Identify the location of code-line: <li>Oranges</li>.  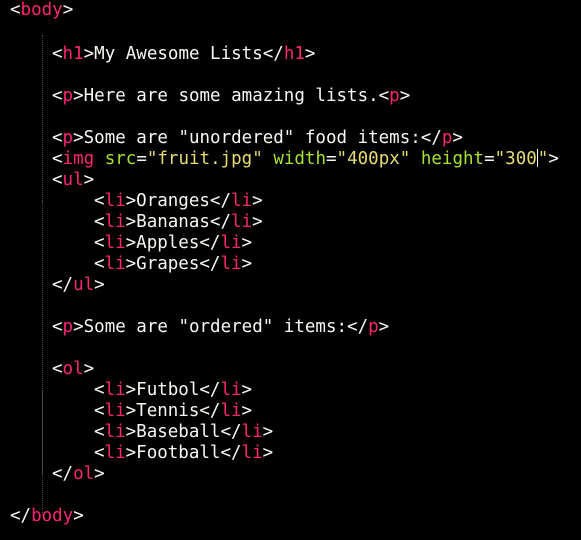
(178, 201).